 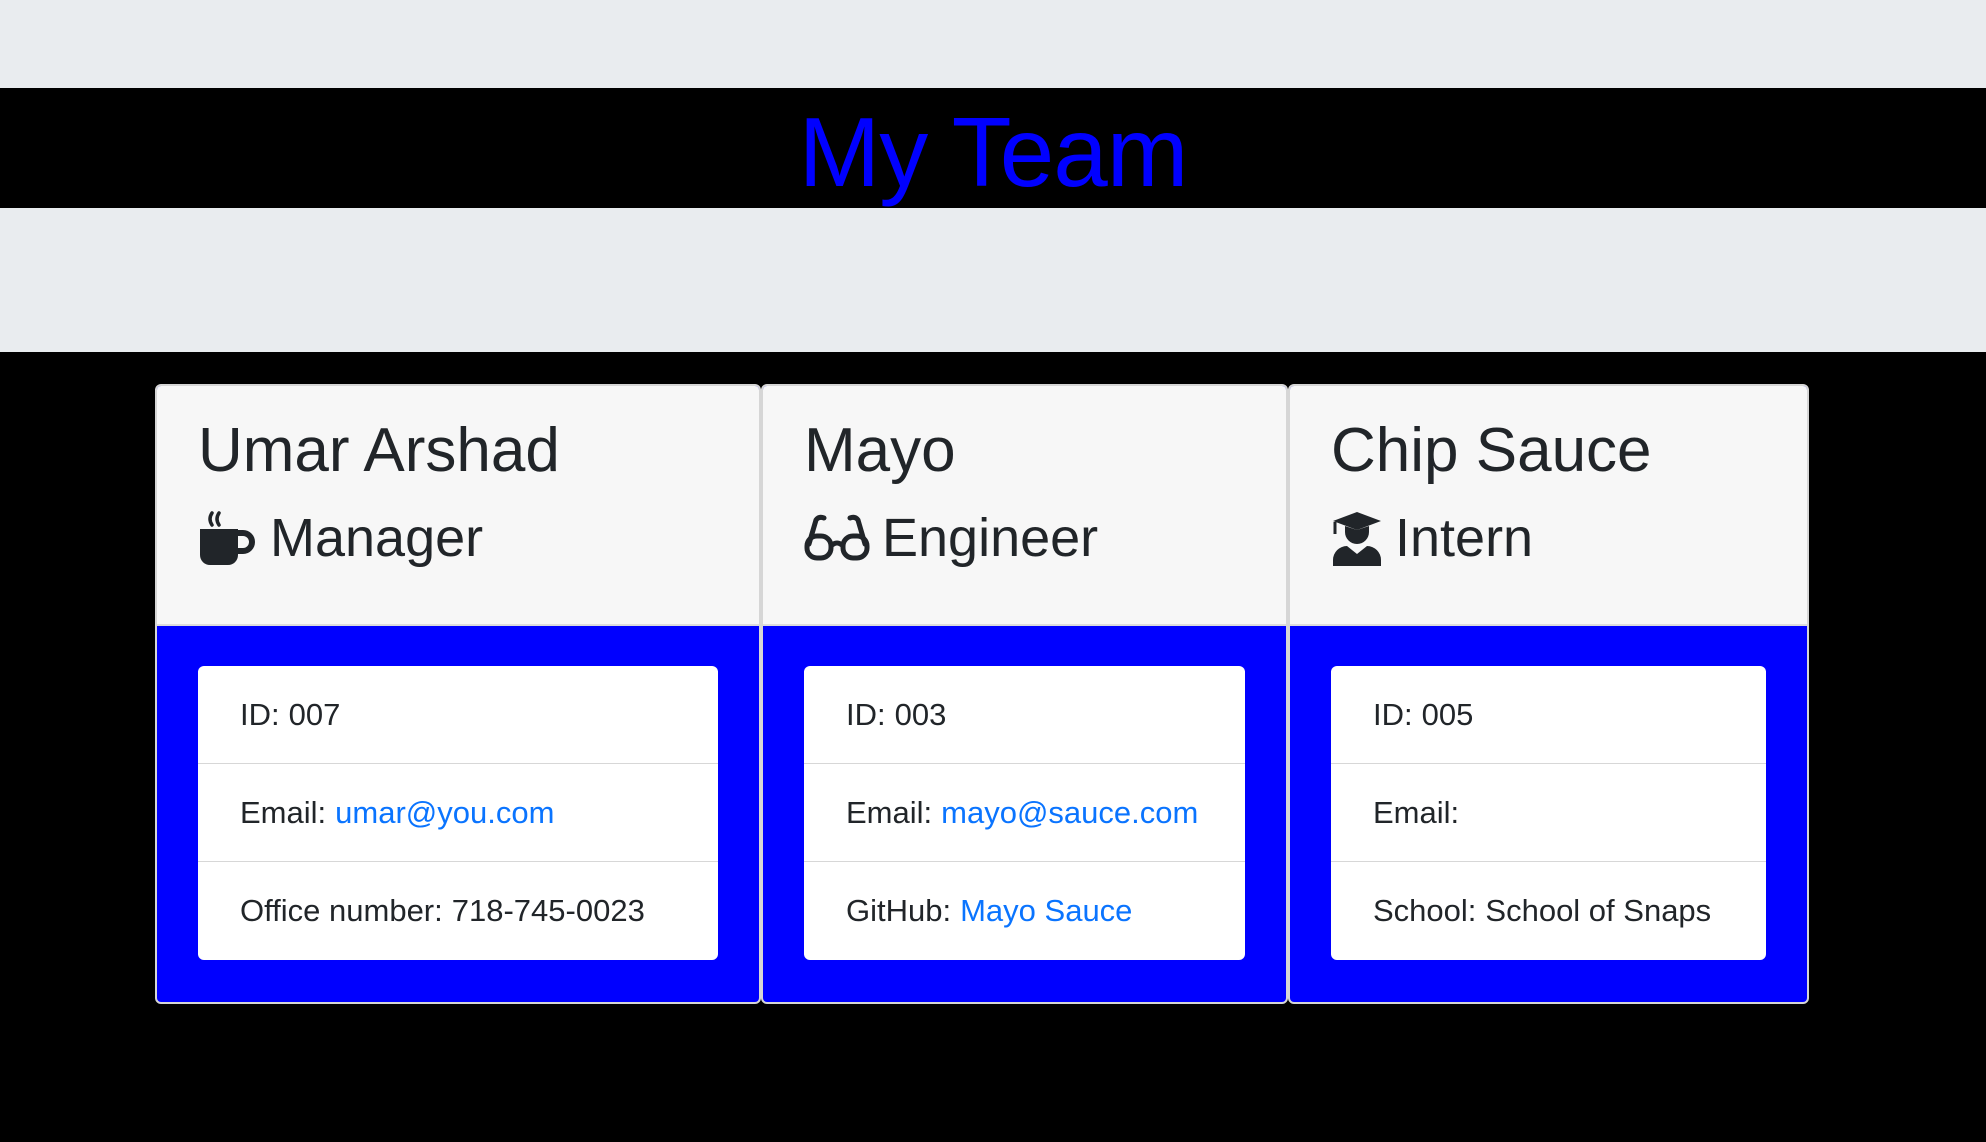 What do you see at coordinates (1046, 911) in the screenshot?
I see `github-link: Mayo Sauce` at bounding box center [1046, 911].